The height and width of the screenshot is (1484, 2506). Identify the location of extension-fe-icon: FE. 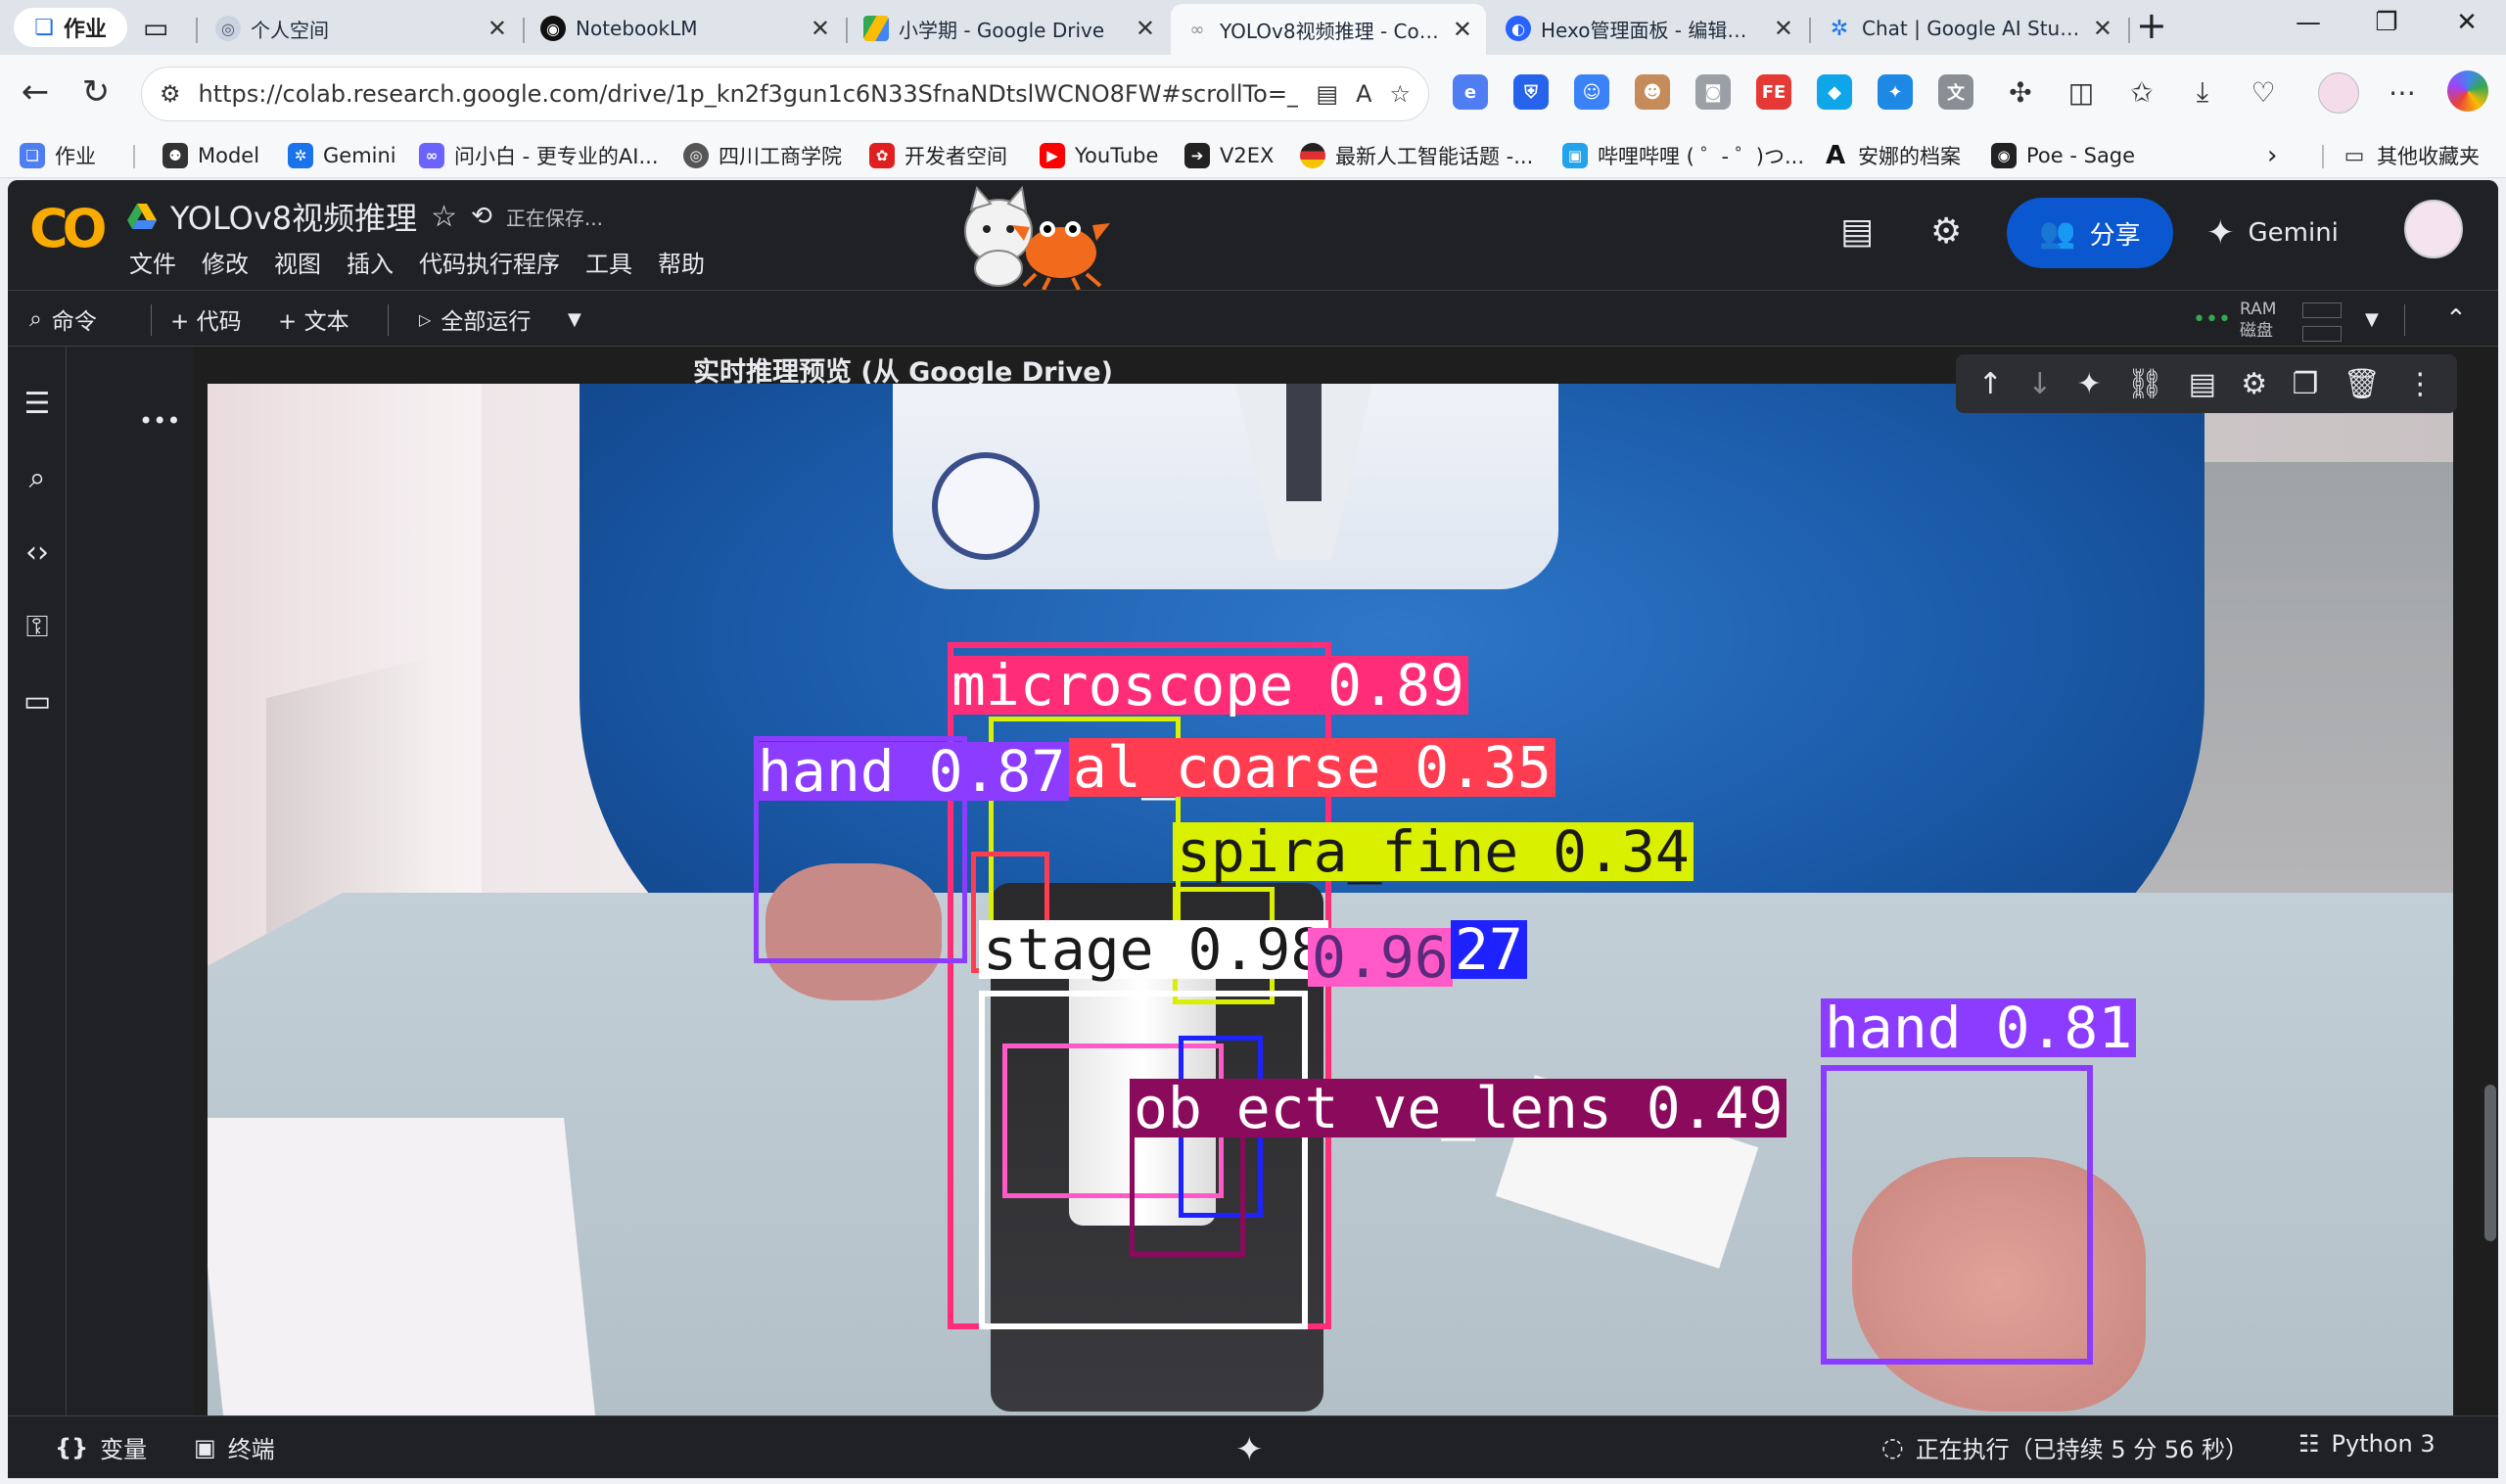
(1773, 92).